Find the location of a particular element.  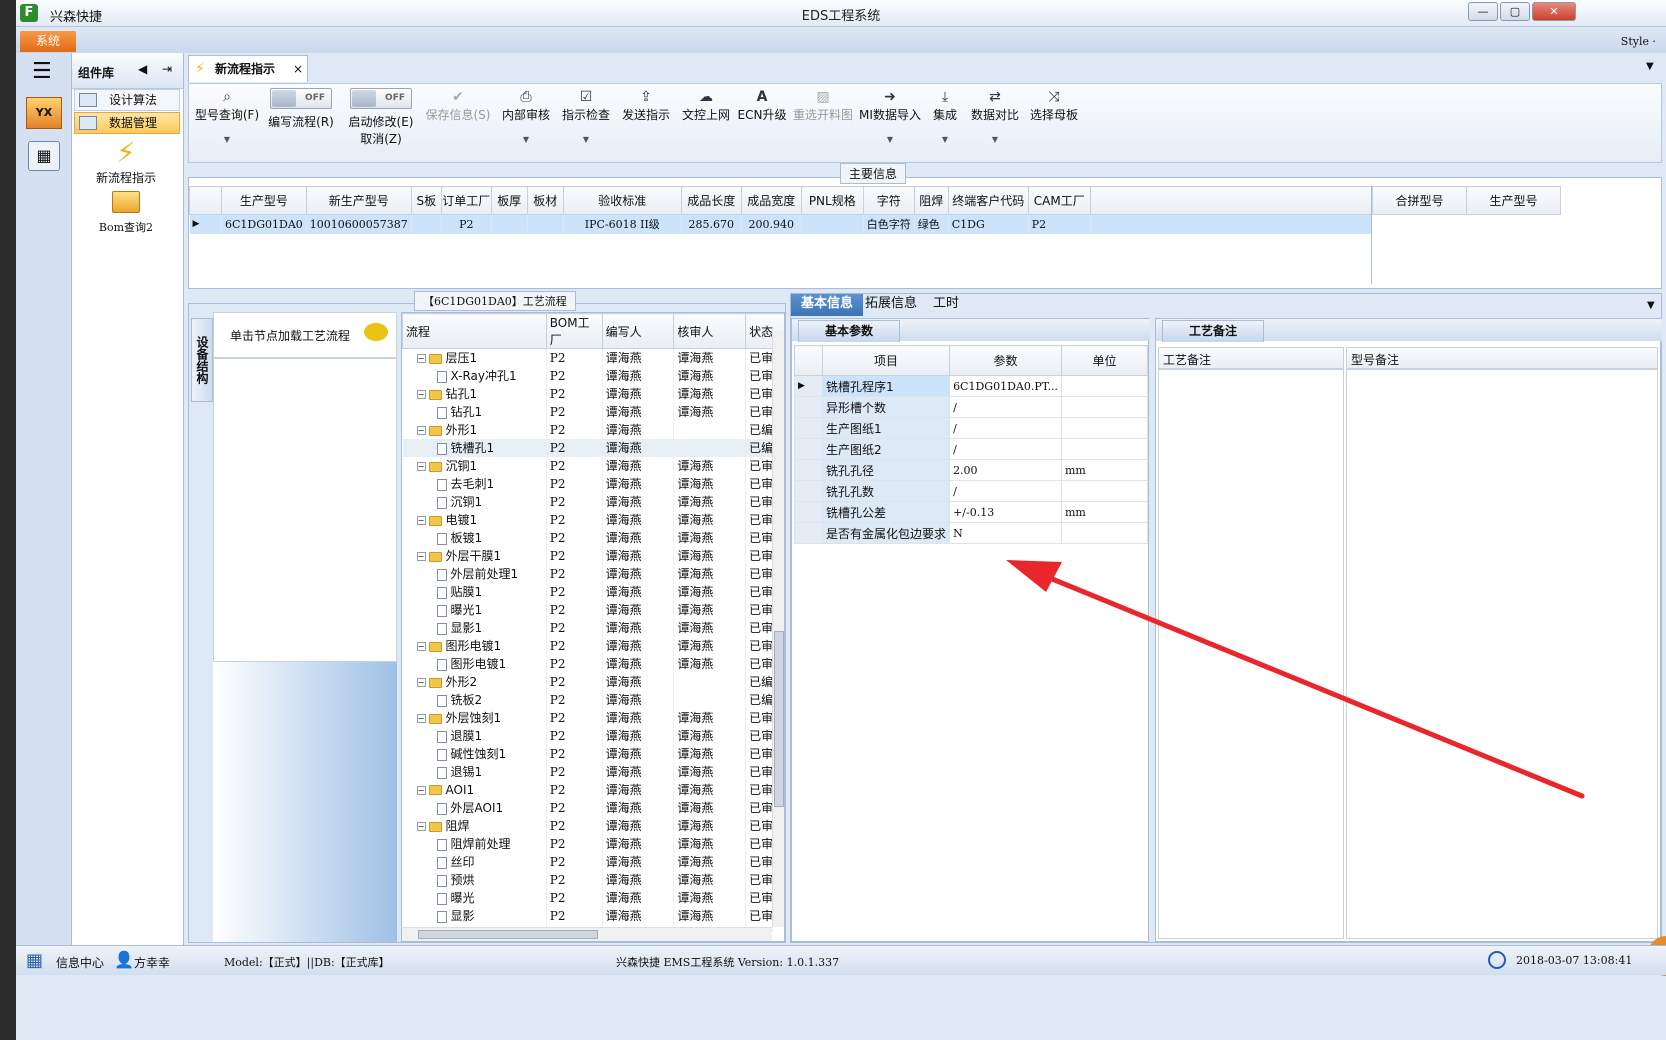

col-header: 流程 is located at coordinates (474, 331).